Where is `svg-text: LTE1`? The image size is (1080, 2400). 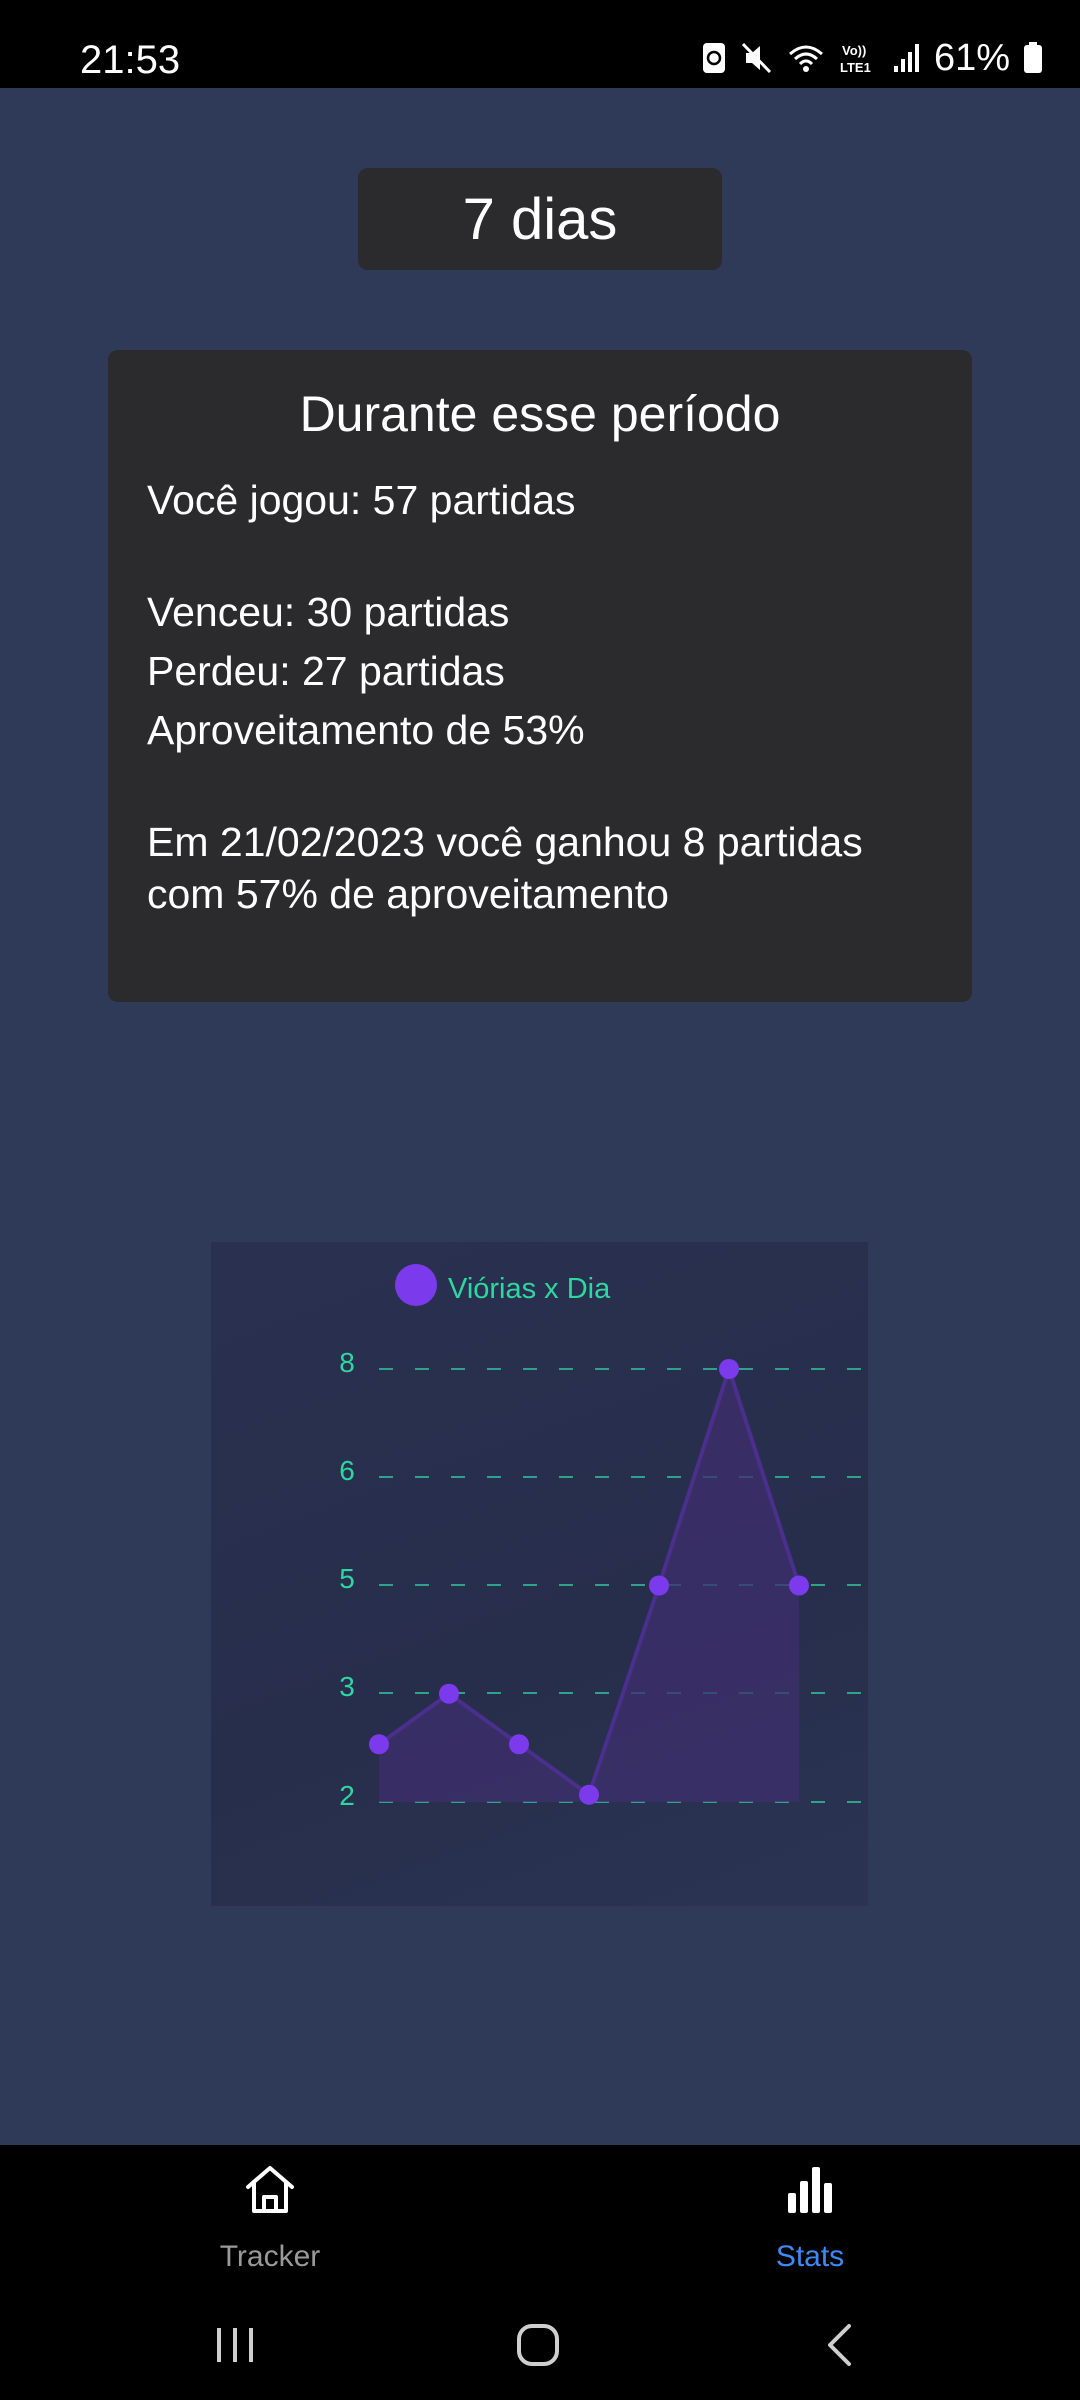
svg-text: LTE1 is located at coordinates (855, 67).